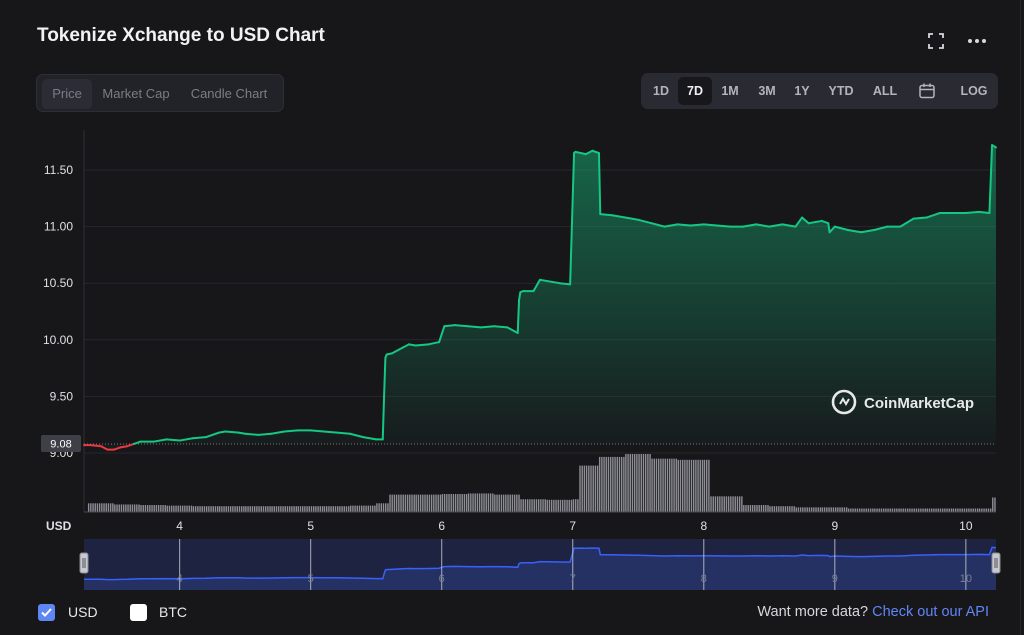 The image size is (1024, 635). I want to click on range-3m: 3M, so click(767, 91).